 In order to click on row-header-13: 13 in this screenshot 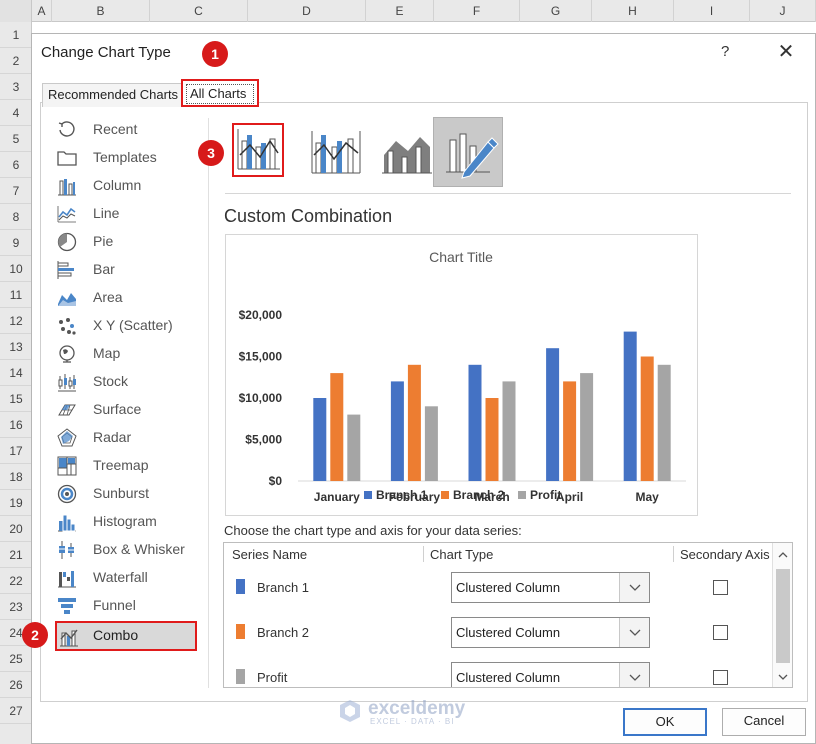, I will do `click(16, 347)`.